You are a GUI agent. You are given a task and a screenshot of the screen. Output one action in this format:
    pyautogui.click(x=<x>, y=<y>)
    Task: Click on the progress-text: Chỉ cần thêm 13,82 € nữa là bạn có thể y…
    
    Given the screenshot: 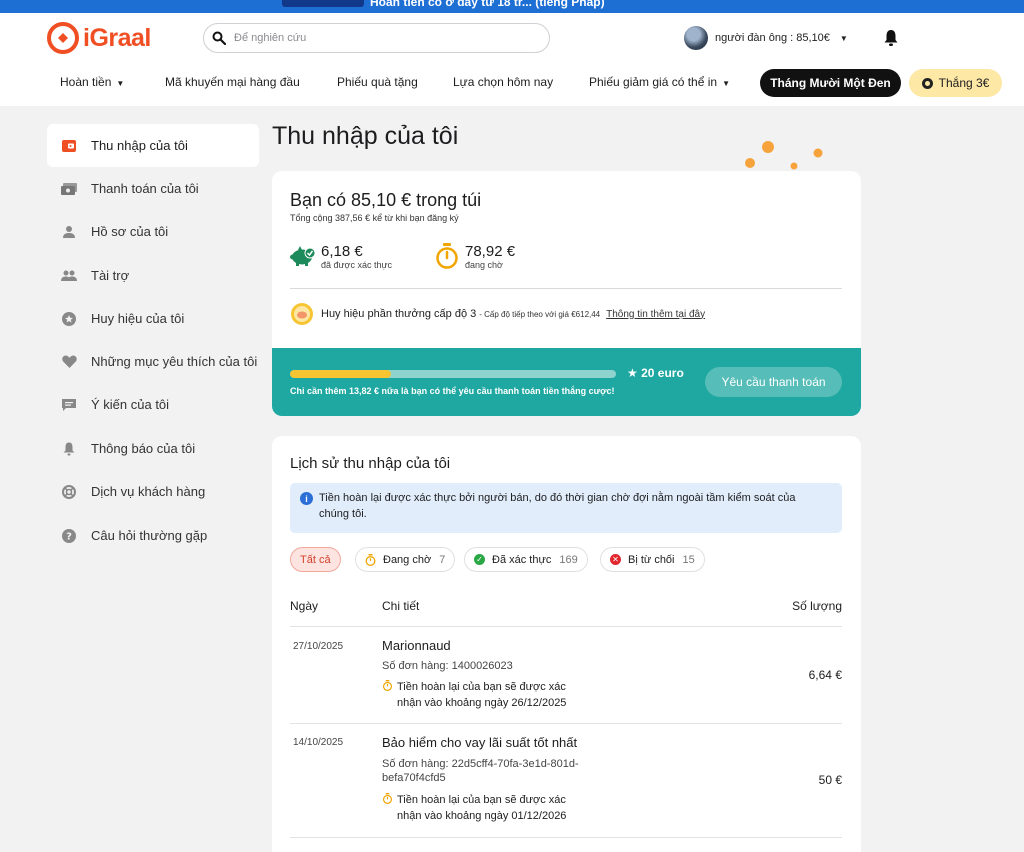 What is the action you would take?
    pyautogui.click(x=452, y=391)
    